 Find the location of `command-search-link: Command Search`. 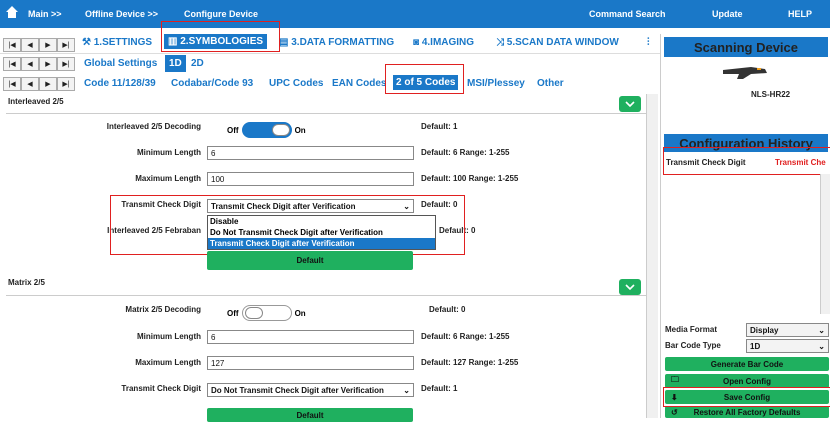

command-search-link: Command Search is located at coordinates (627, 14).